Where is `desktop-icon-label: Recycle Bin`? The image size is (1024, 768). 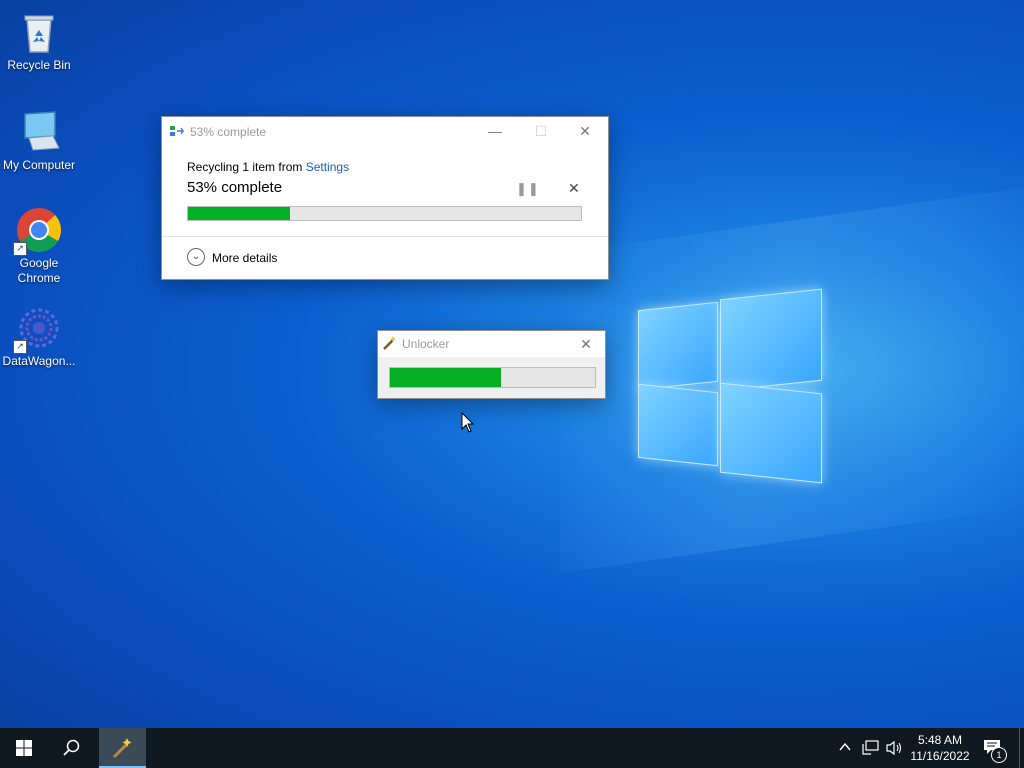 desktop-icon-label: Recycle Bin is located at coordinates (39, 65).